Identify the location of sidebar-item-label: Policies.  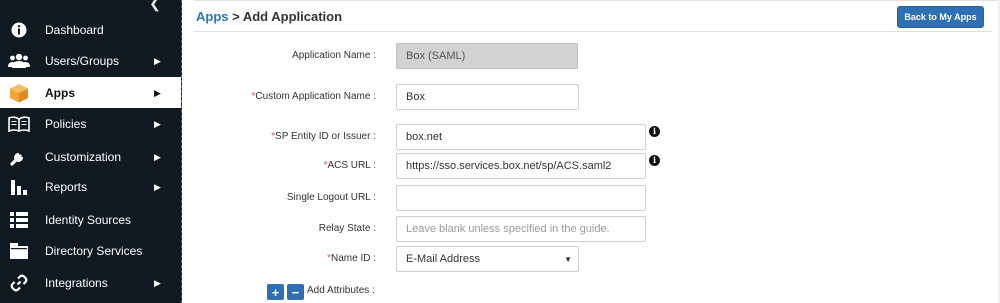
(66, 123).